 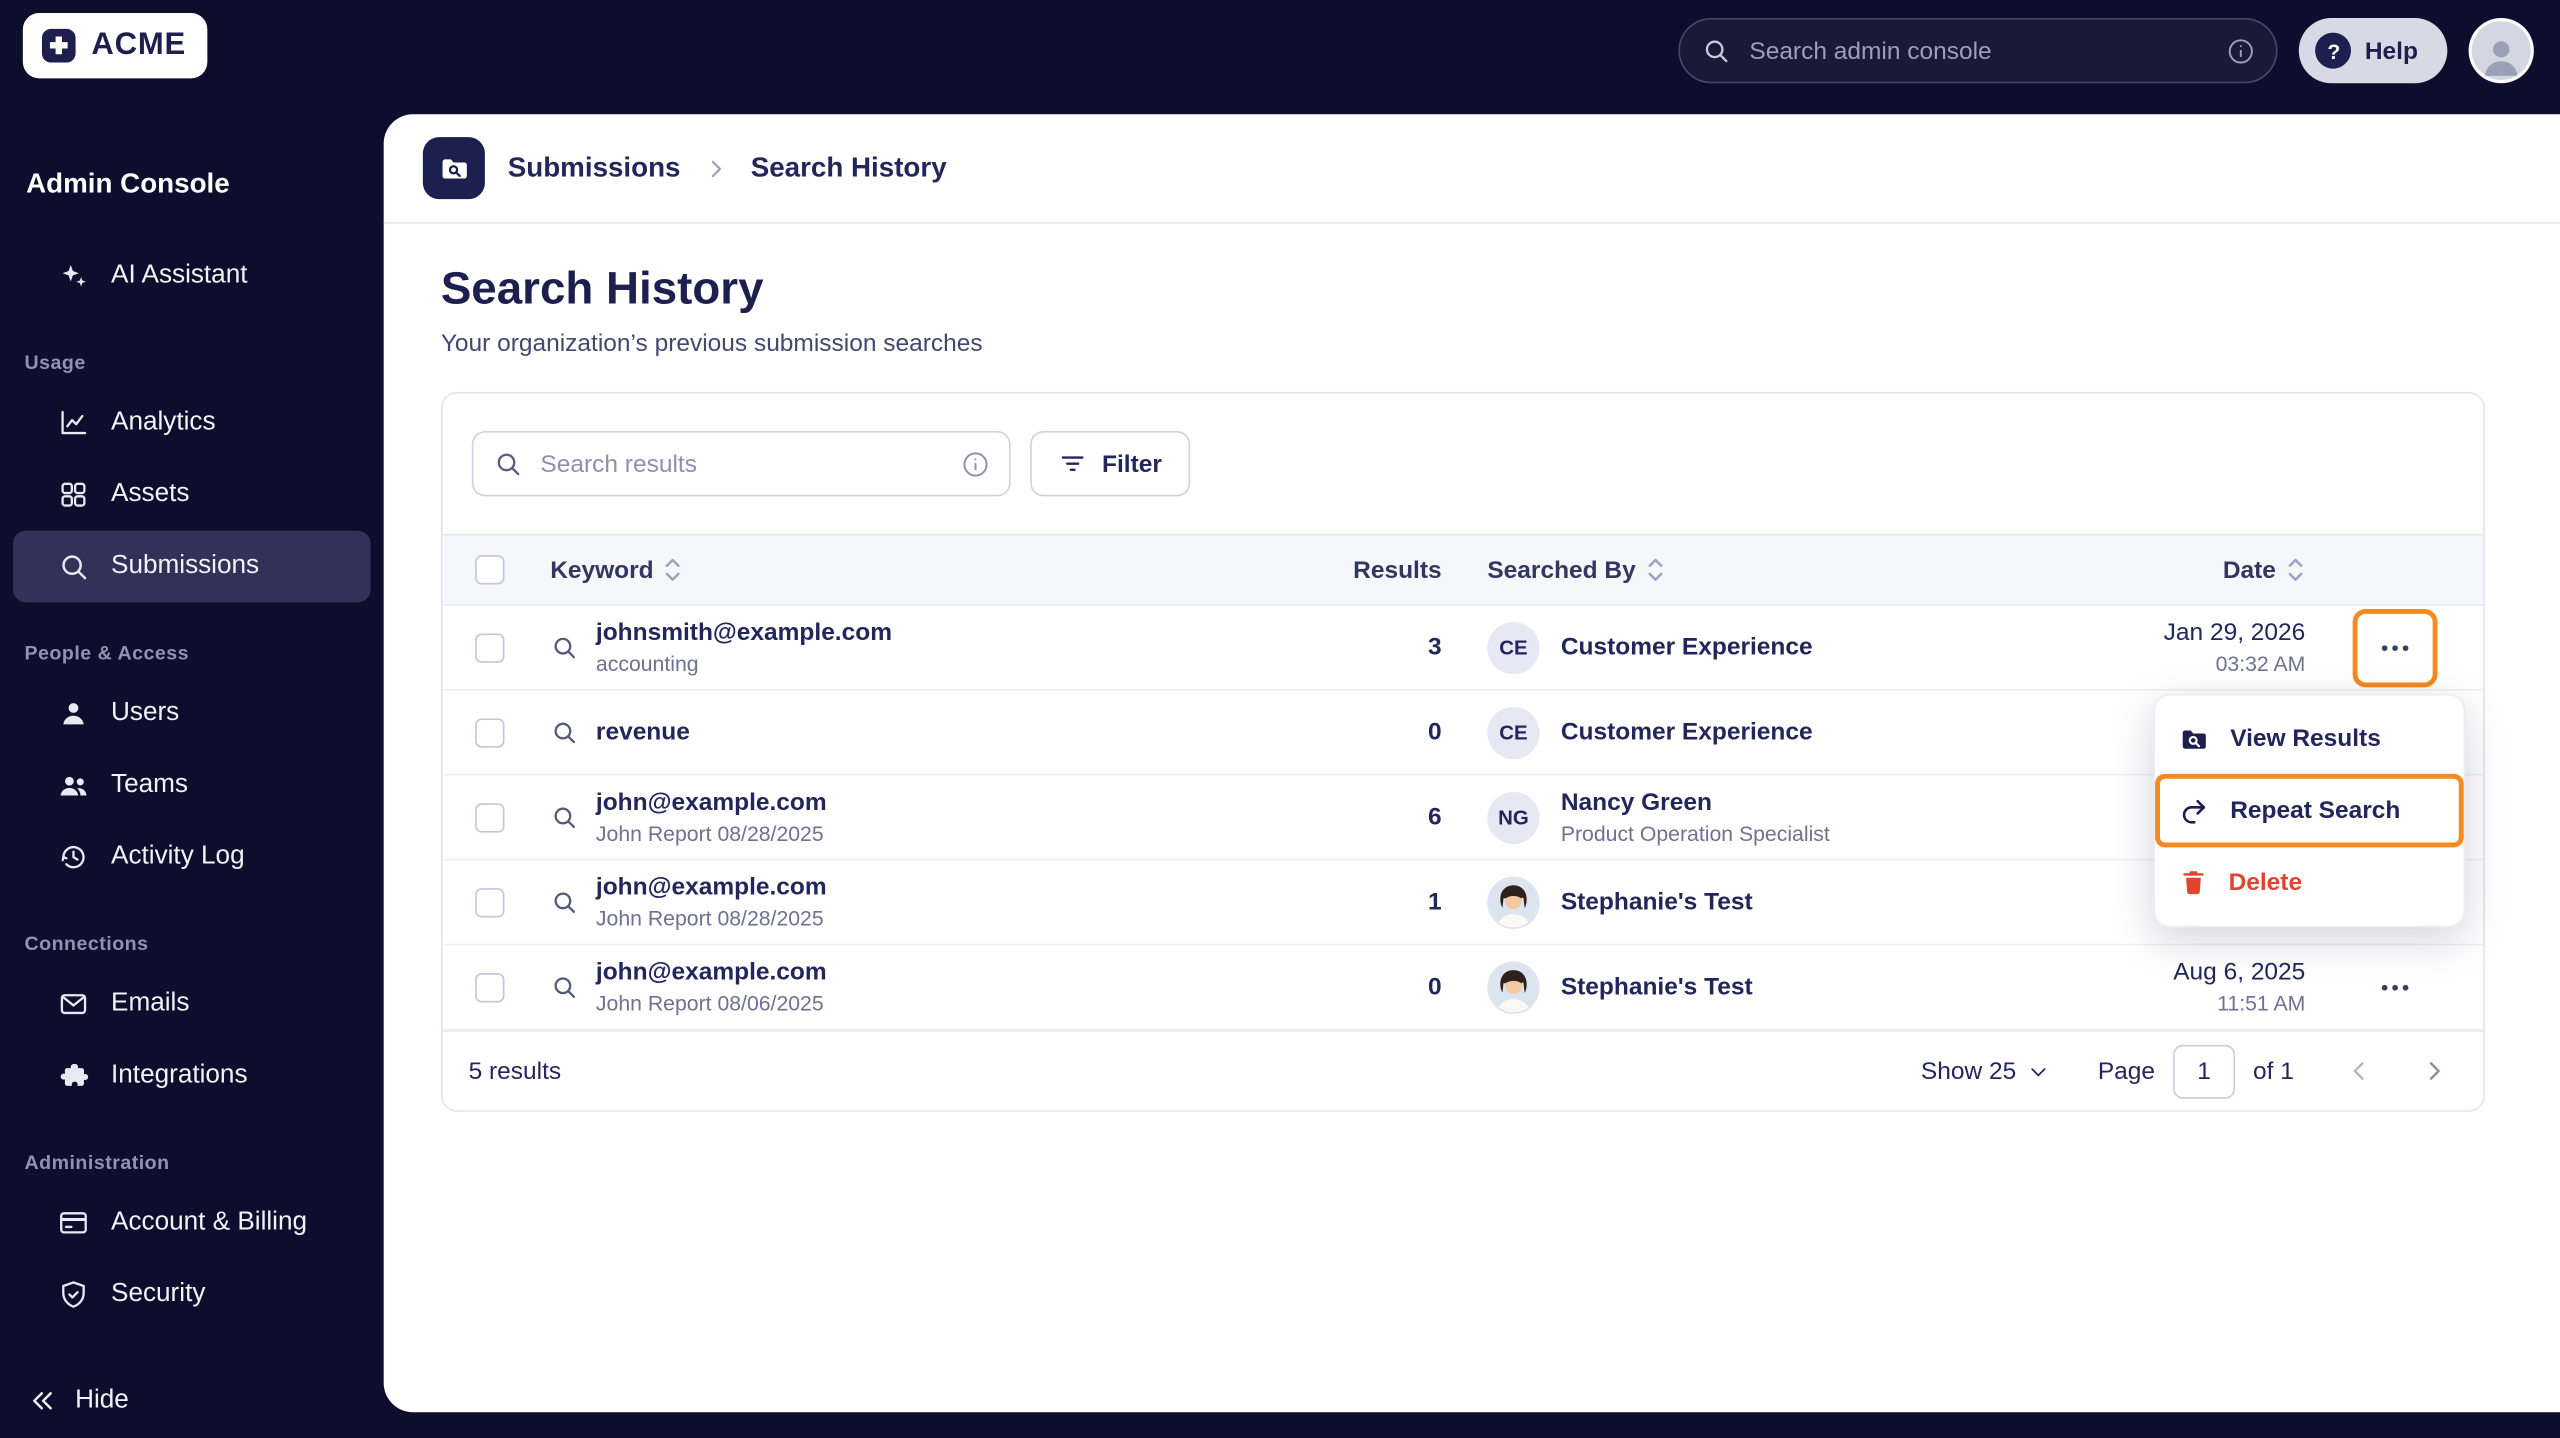 I want to click on sidebar-item-submissions: Submissions, so click(x=192, y=566).